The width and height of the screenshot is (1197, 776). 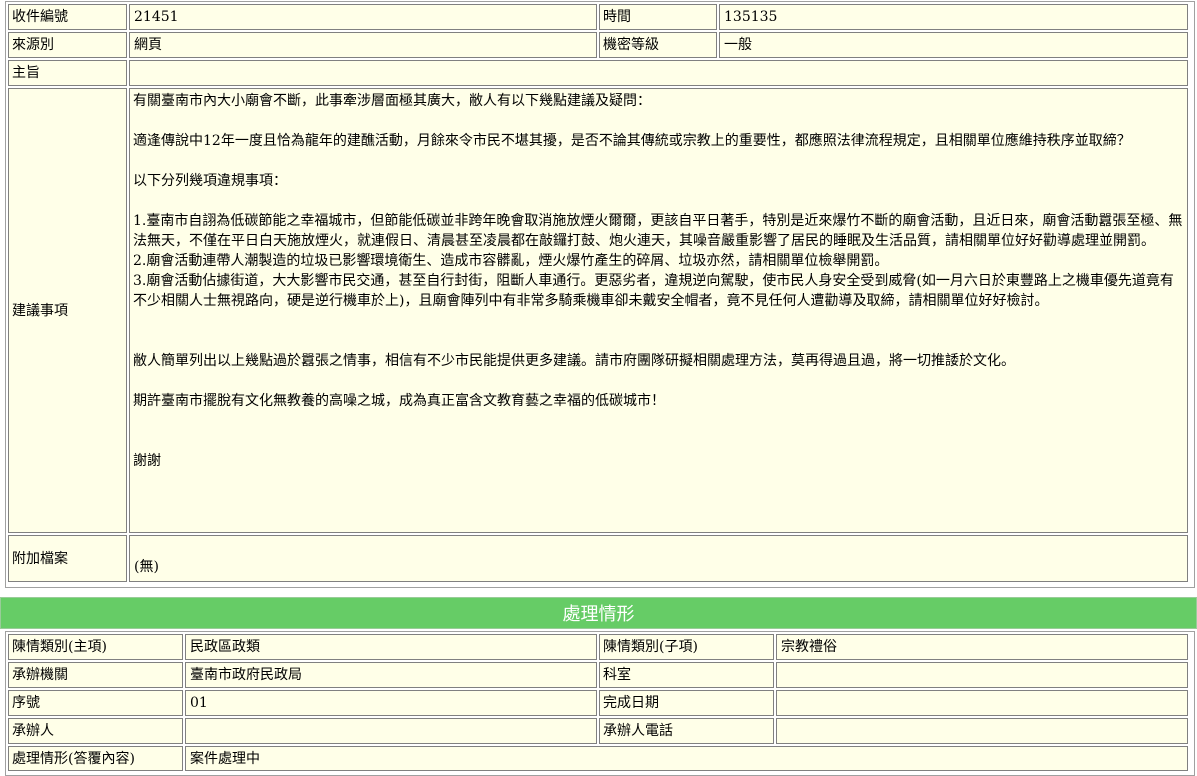 I want to click on suggestion-paragraph: 以下分列幾項違規事項：, so click(x=210, y=181).